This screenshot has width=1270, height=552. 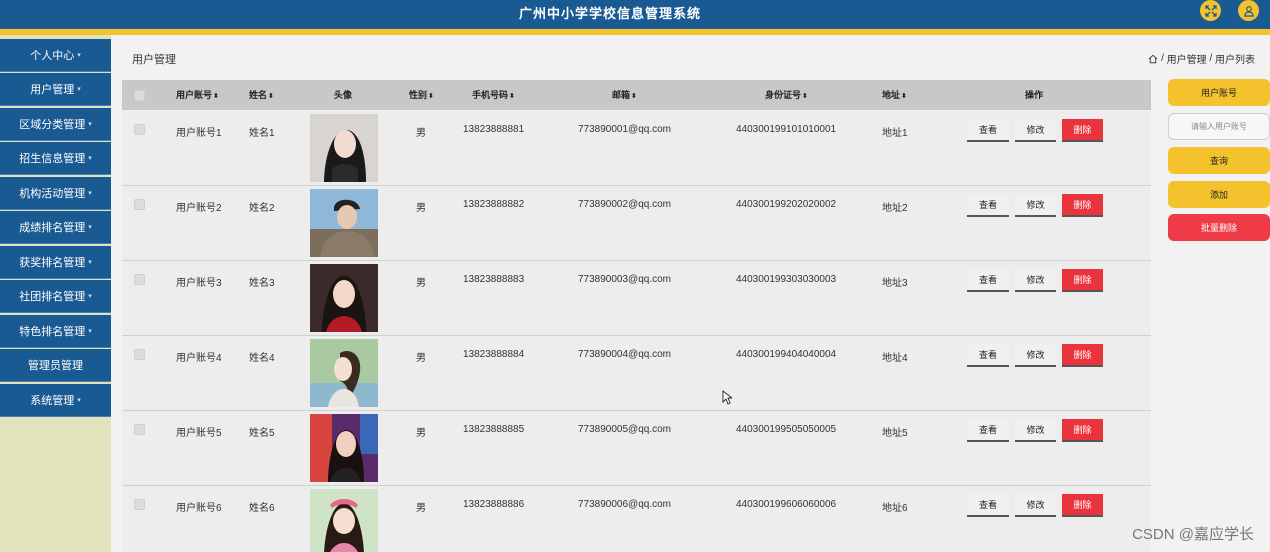 I want to click on sidebar-item-label: 区域分类管理, so click(x=52, y=125).